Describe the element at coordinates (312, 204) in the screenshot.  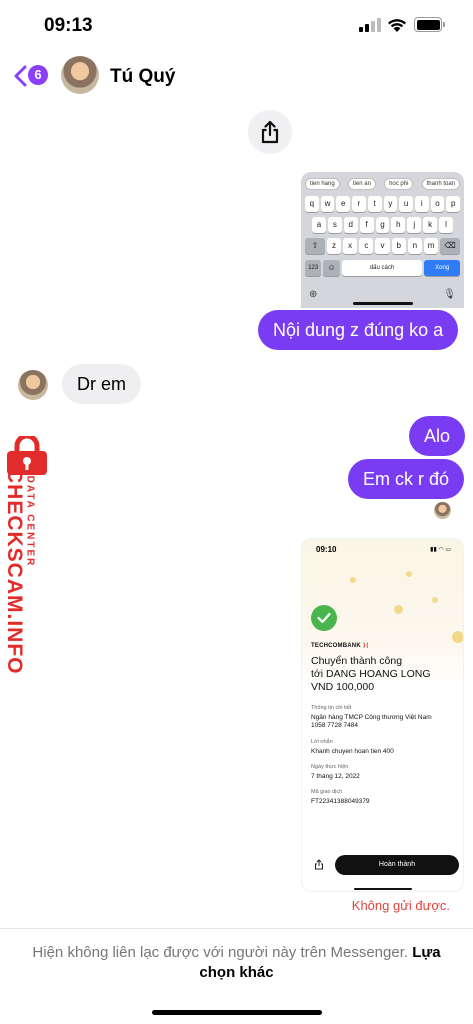
I see `key: q` at that location.